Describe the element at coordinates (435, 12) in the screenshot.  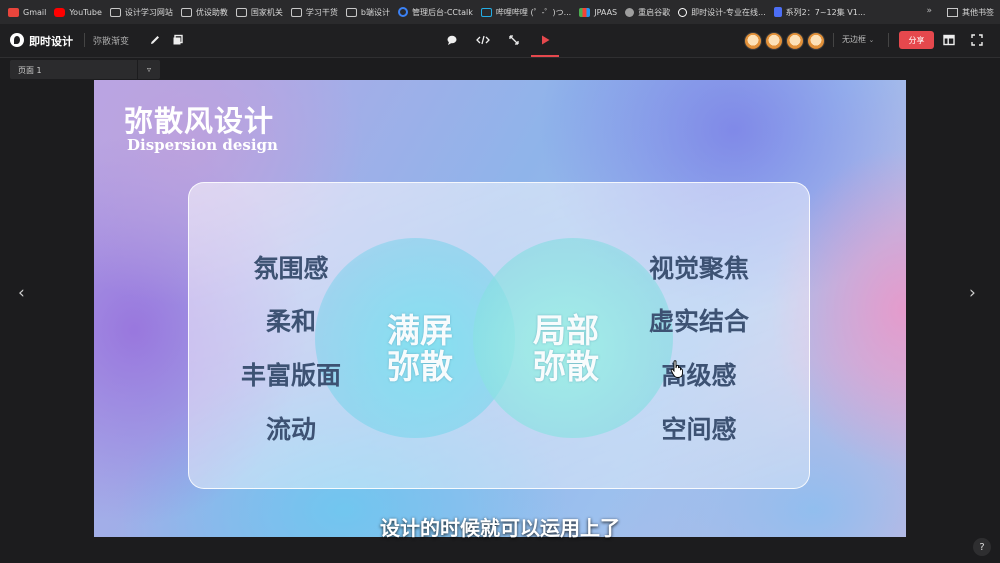
I see `bookmark-cctalk: 管理后台-CCtalk` at that location.